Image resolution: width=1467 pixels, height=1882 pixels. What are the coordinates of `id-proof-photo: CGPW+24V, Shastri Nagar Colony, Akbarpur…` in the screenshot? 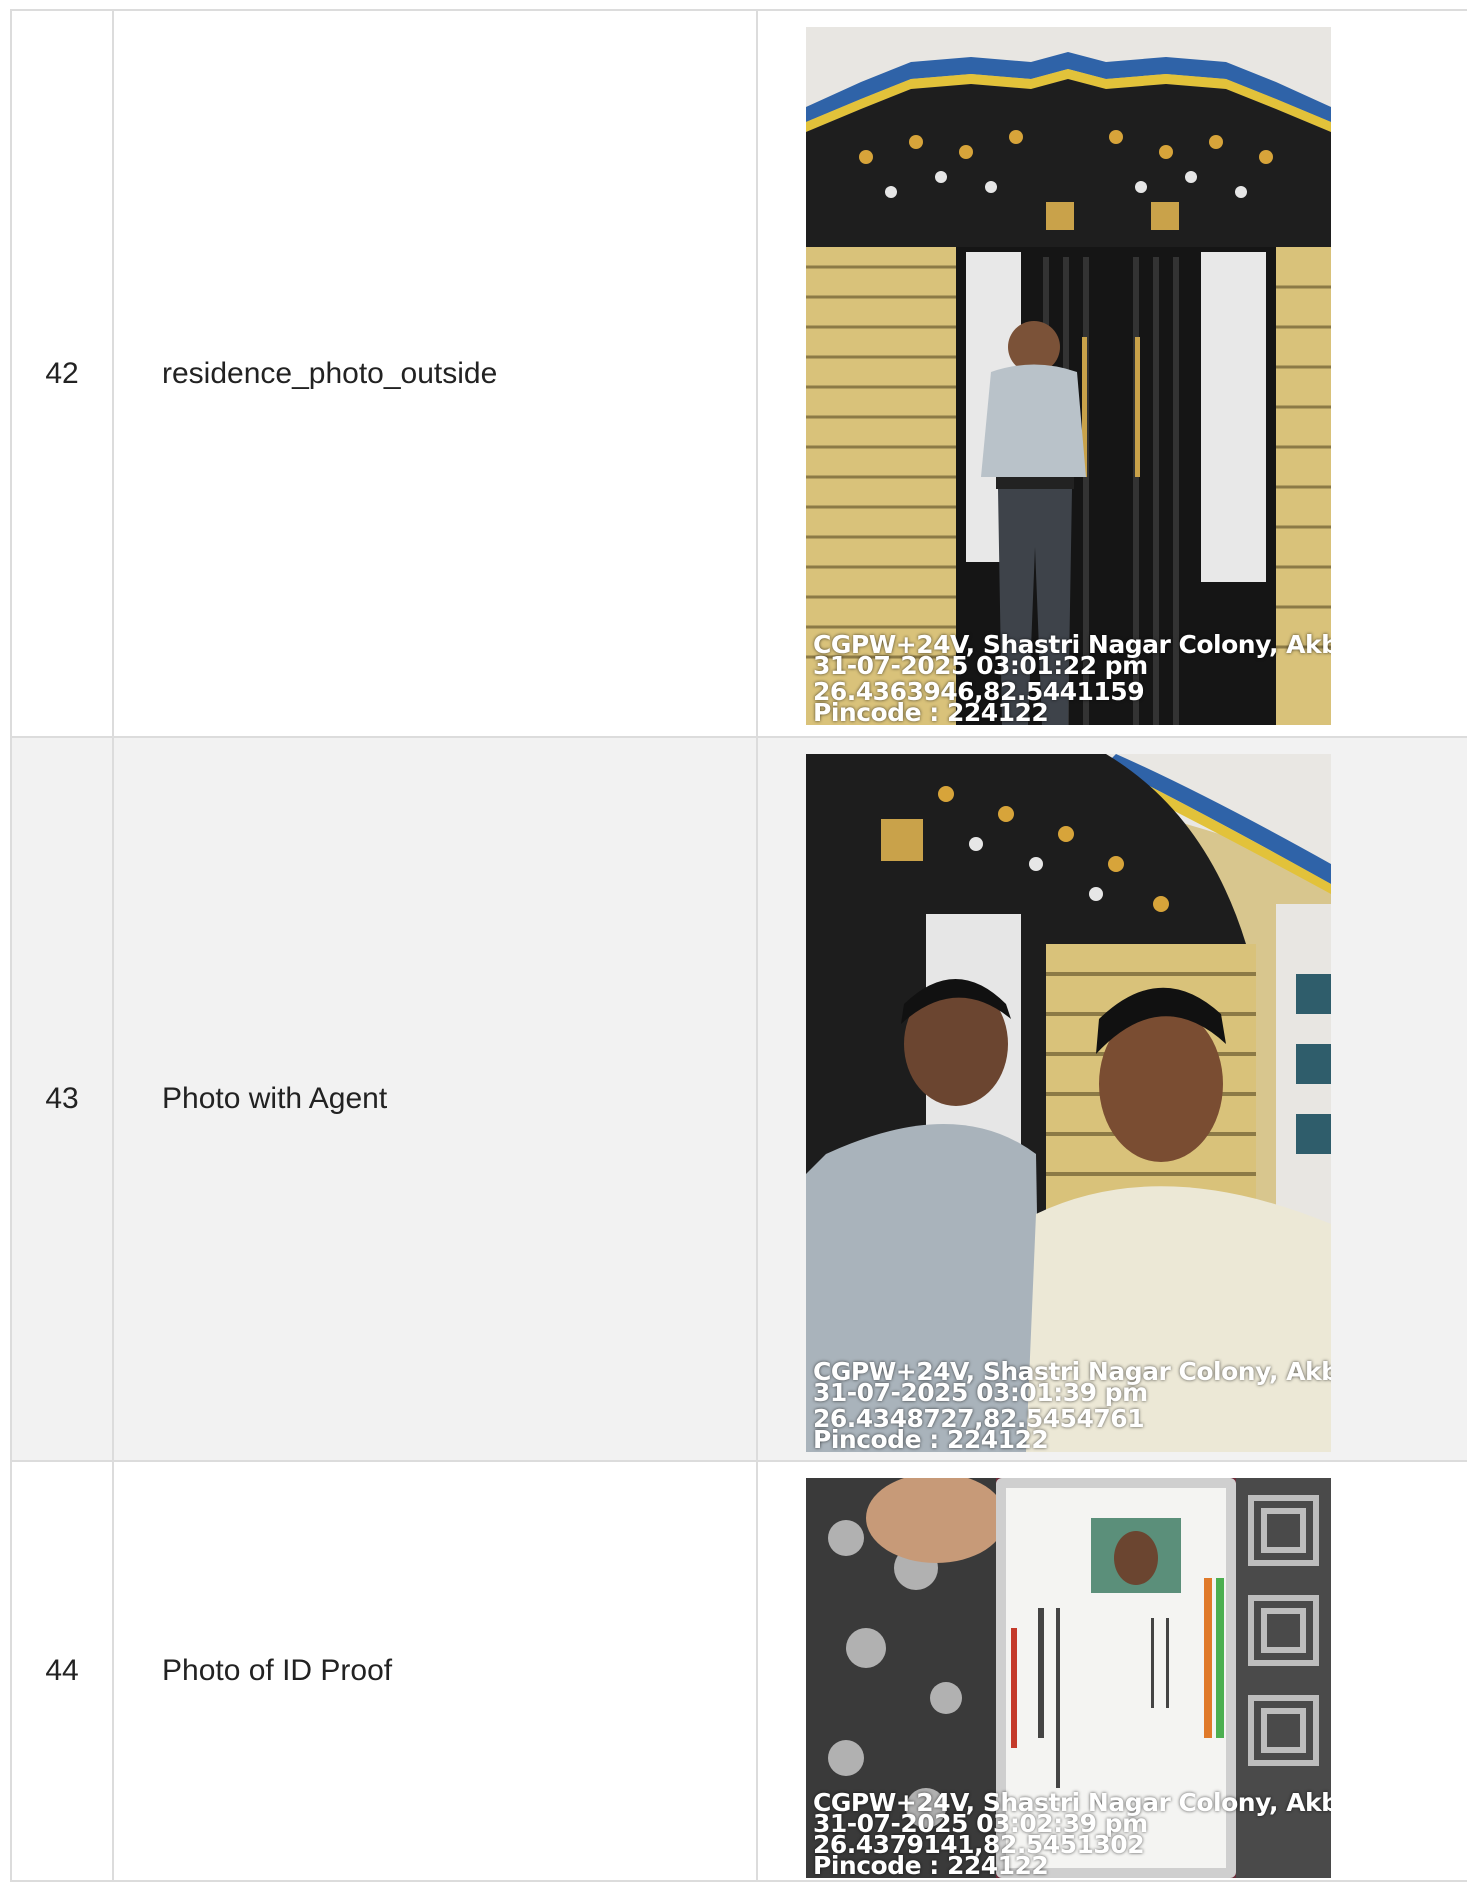 It's located at (1068, 1678).